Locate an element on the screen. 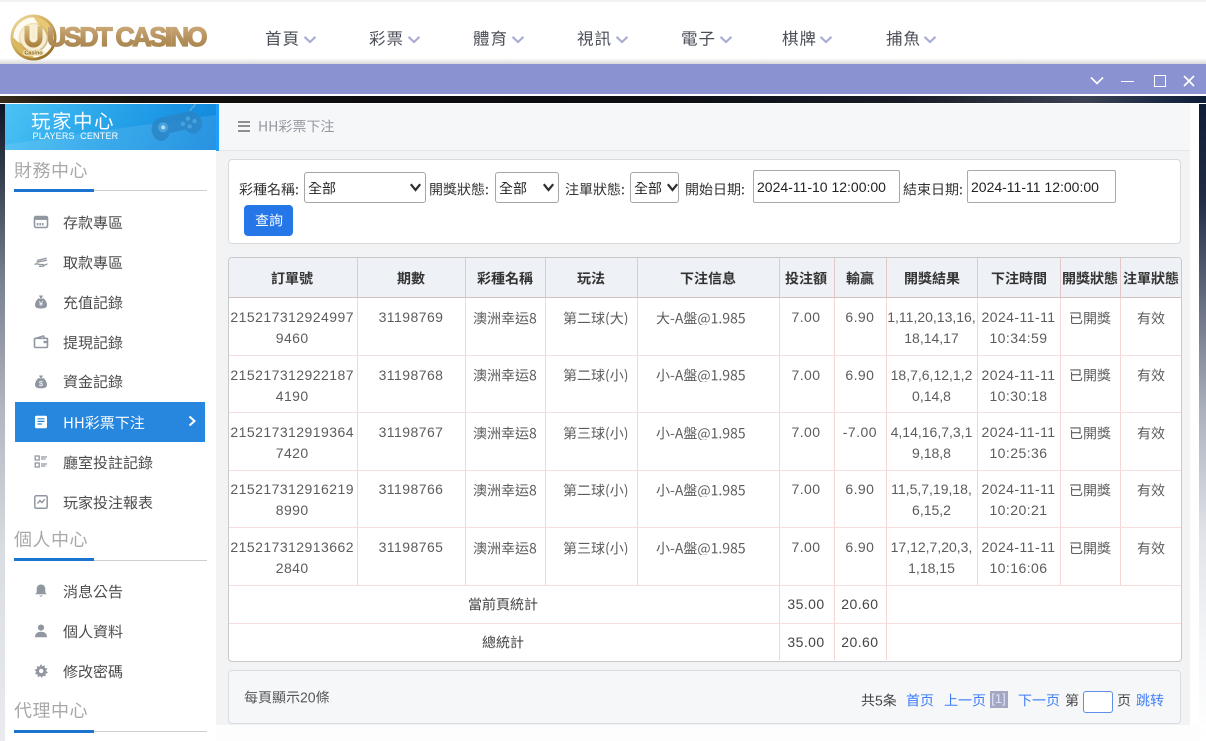 The height and width of the screenshot is (741, 1206). svg-text: USDT CASINO is located at coordinates (127, 37).